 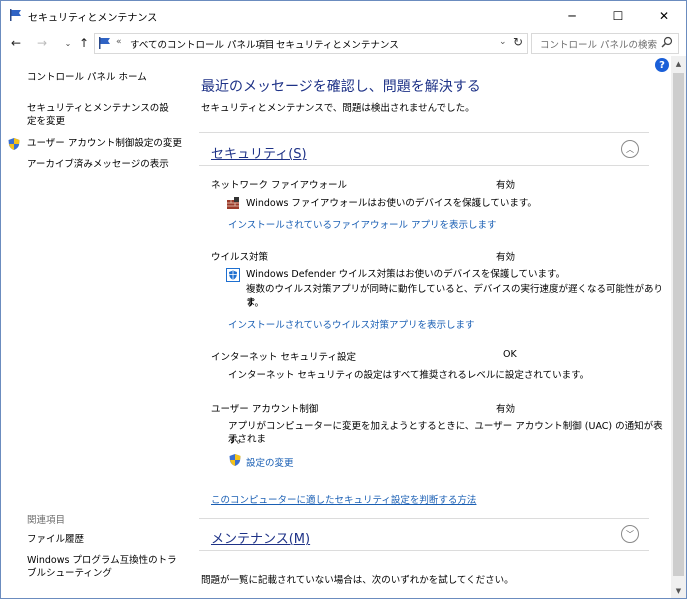 What do you see at coordinates (270, 462) in the screenshot?
I see `change-uac-settings-link: 設定の変更` at bounding box center [270, 462].